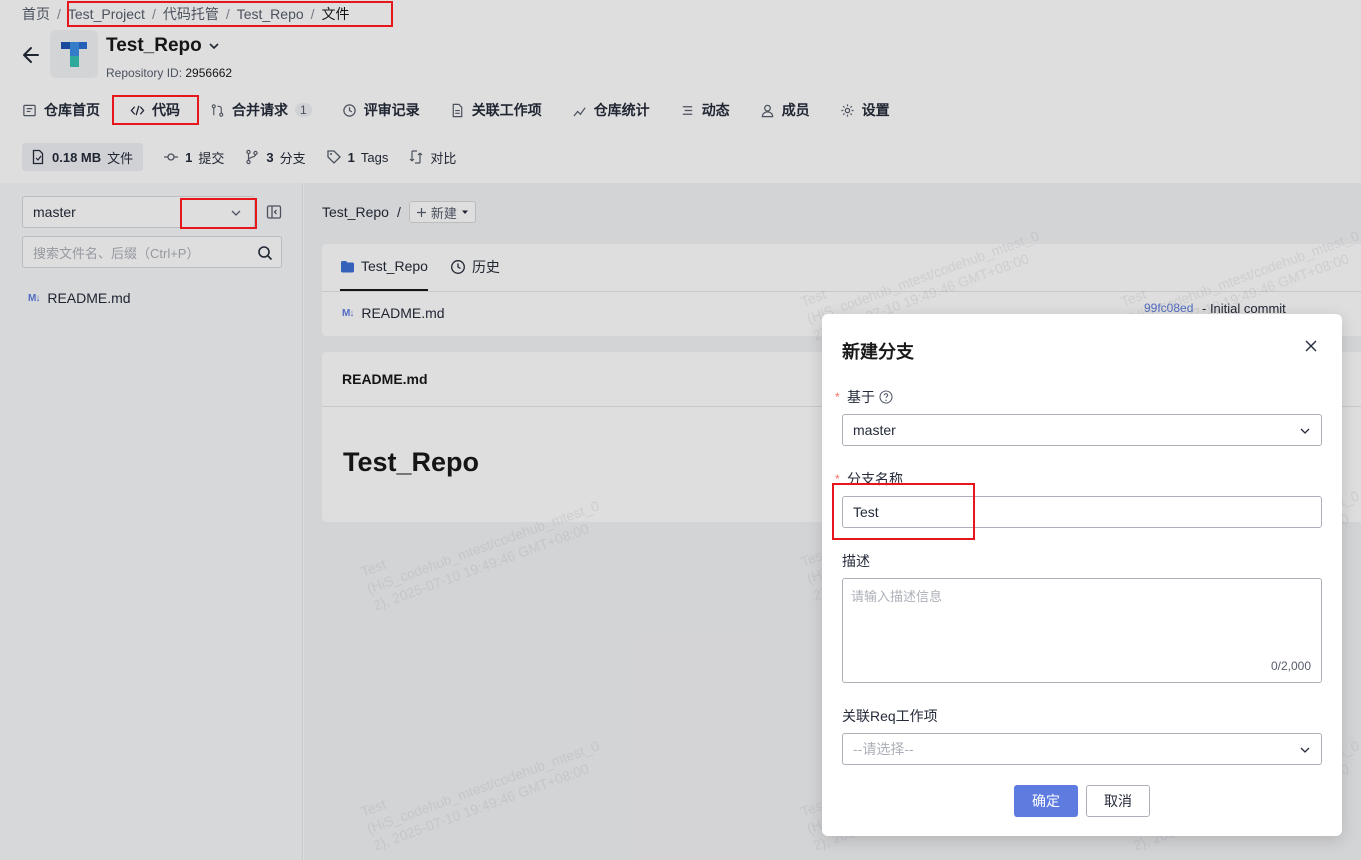 The width and height of the screenshot is (1361, 860). I want to click on req-workitem-label: 关联Req工作项, so click(890, 716).